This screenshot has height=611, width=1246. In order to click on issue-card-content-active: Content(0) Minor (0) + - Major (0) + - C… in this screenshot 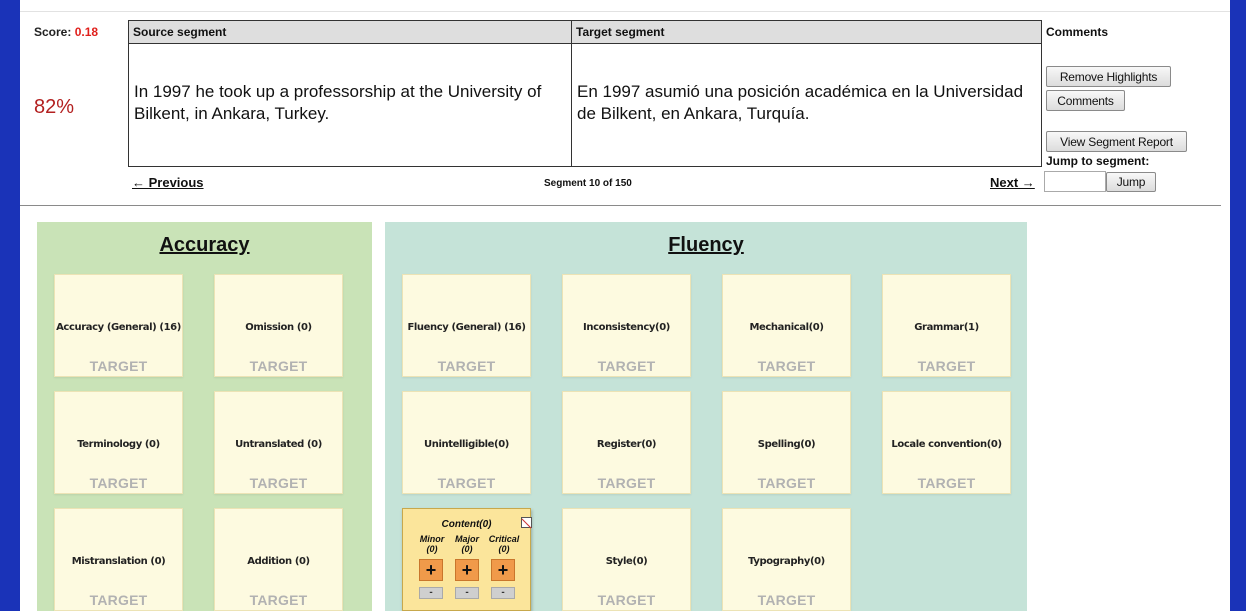, I will do `click(467, 559)`.